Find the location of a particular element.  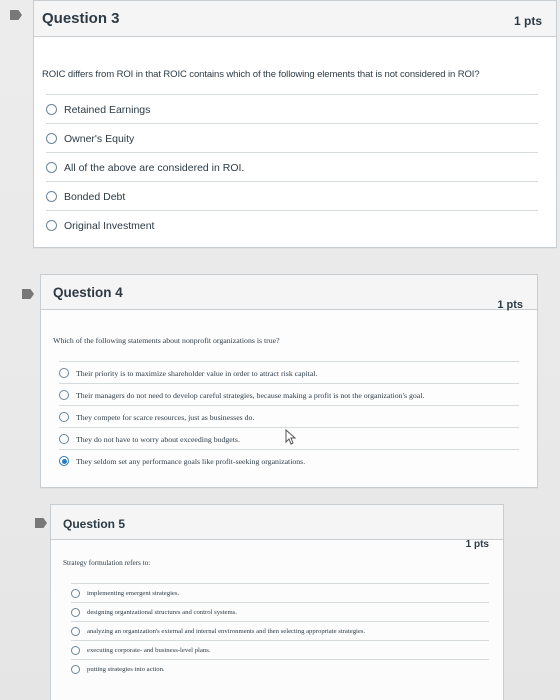

question-title: Question 3 is located at coordinates (81, 18).